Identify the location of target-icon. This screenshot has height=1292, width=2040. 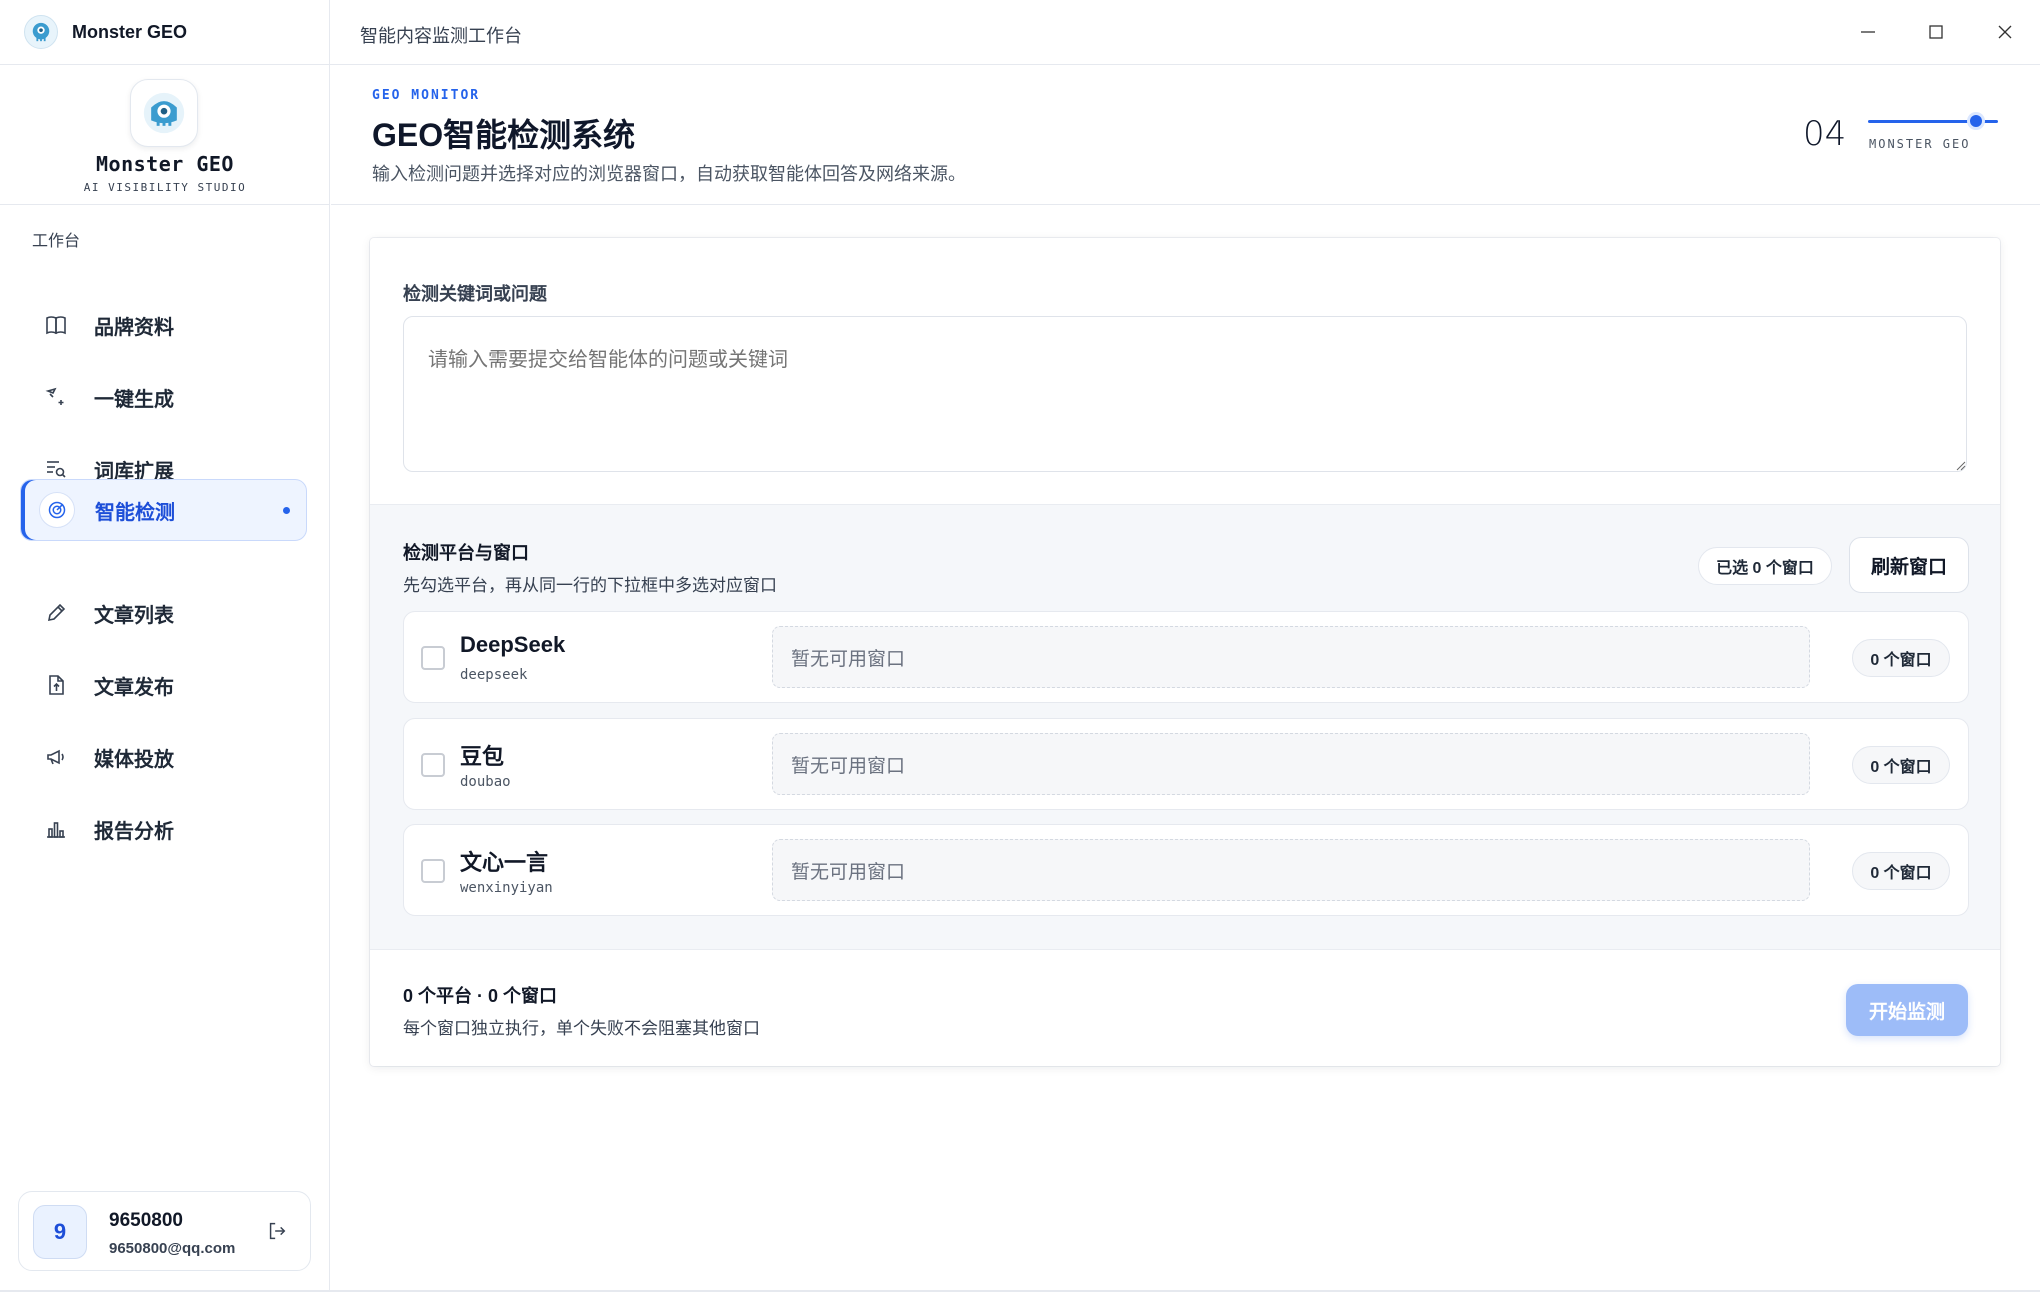
(57, 510).